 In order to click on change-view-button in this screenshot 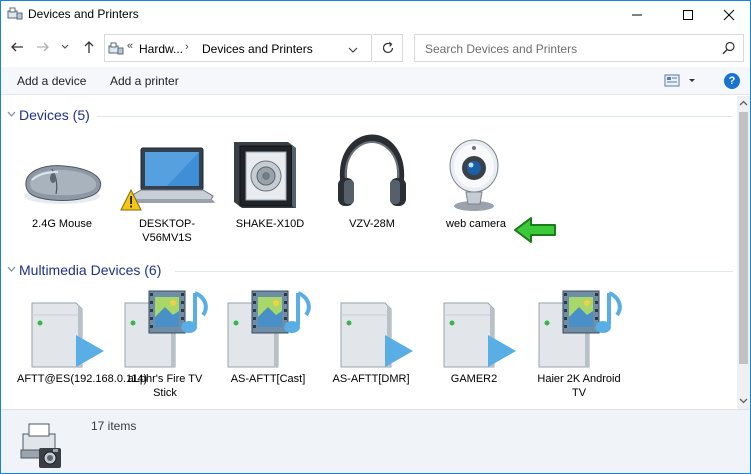, I will do `click(681, 81)`.